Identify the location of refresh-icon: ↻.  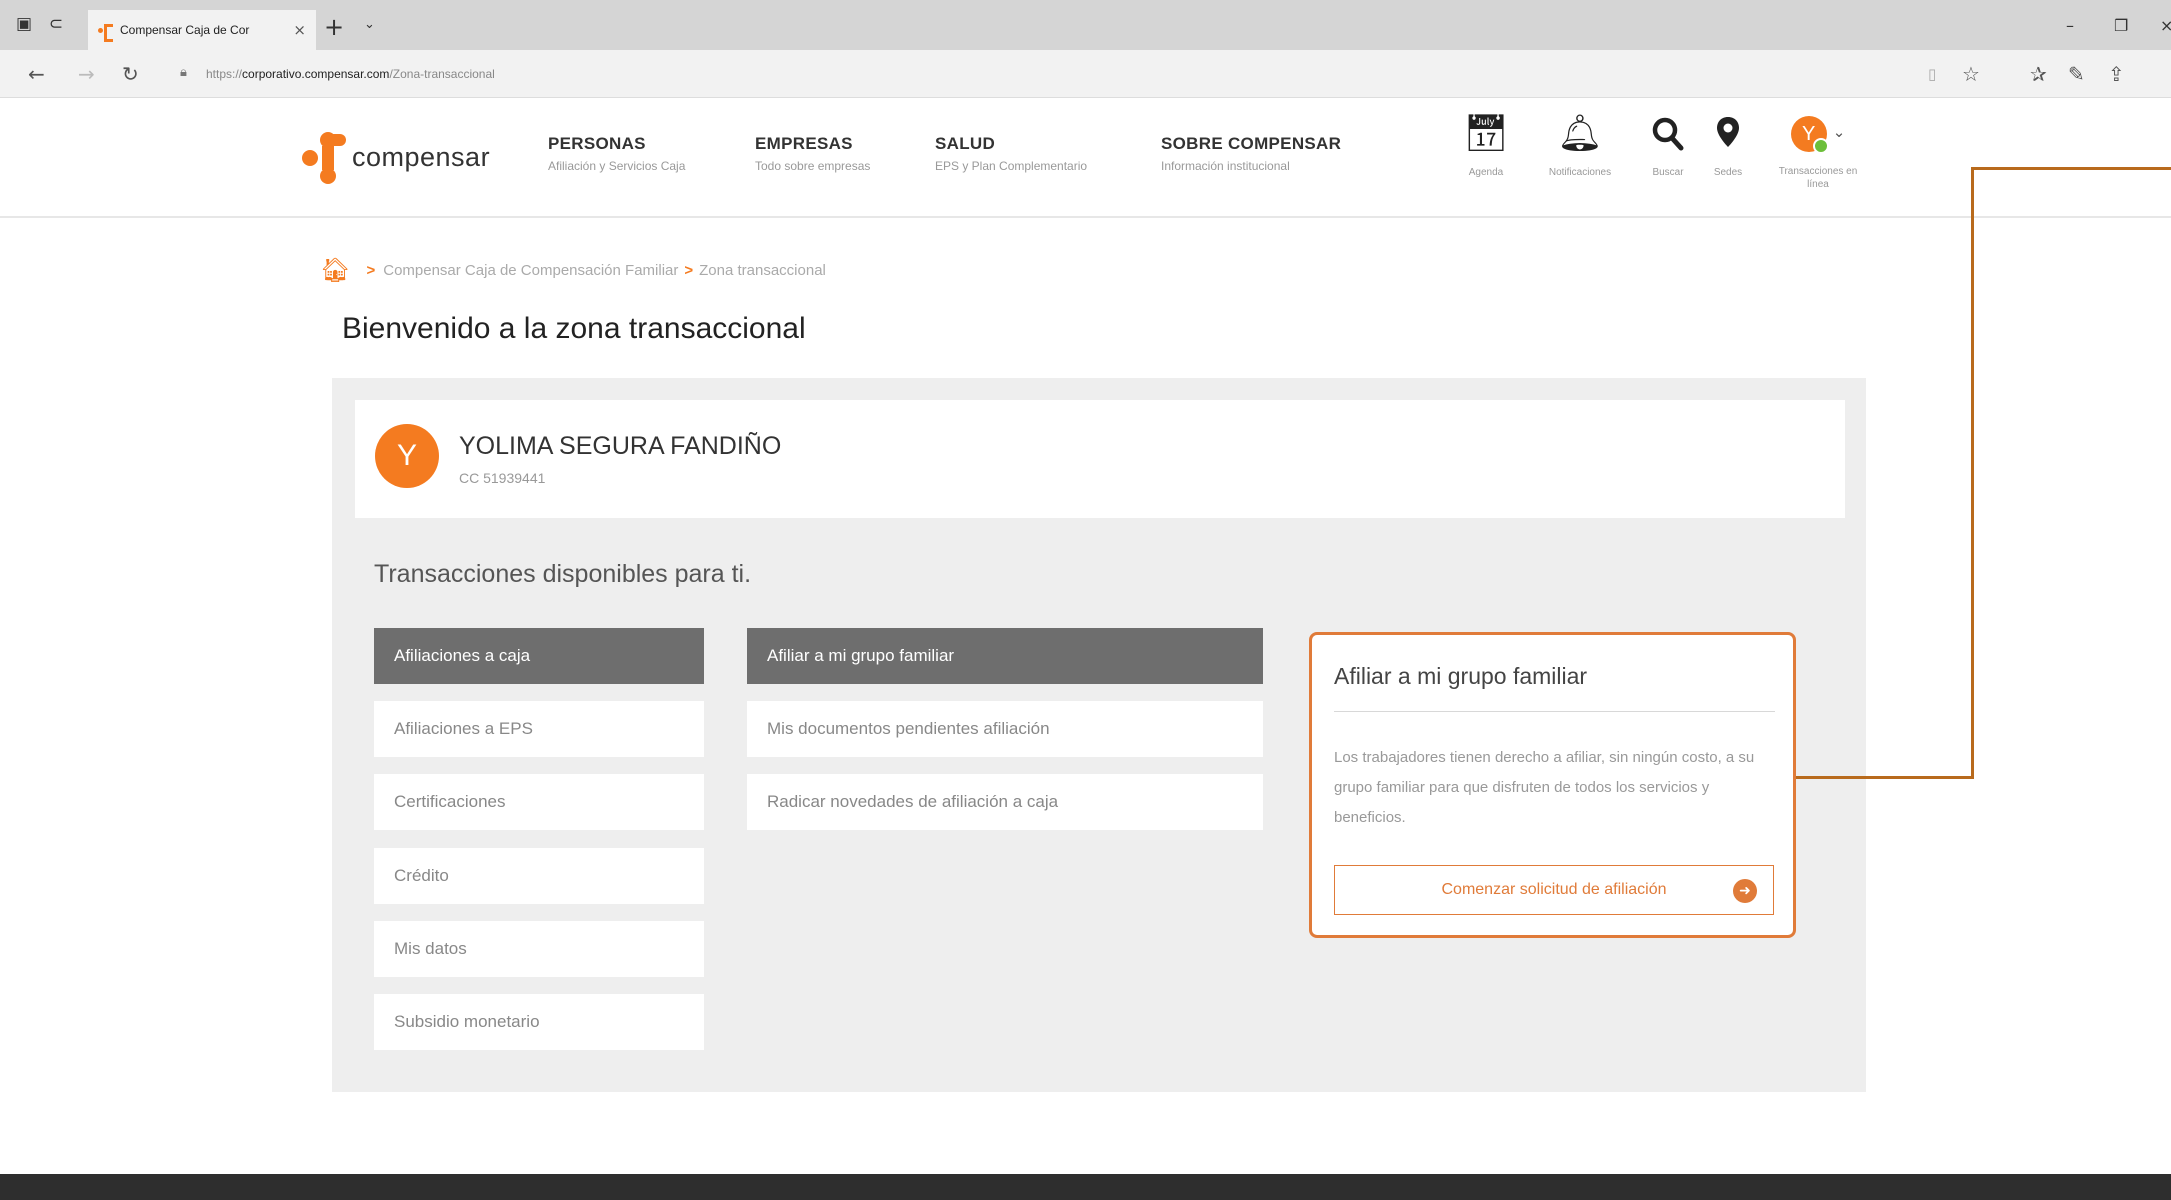
(130, 74).